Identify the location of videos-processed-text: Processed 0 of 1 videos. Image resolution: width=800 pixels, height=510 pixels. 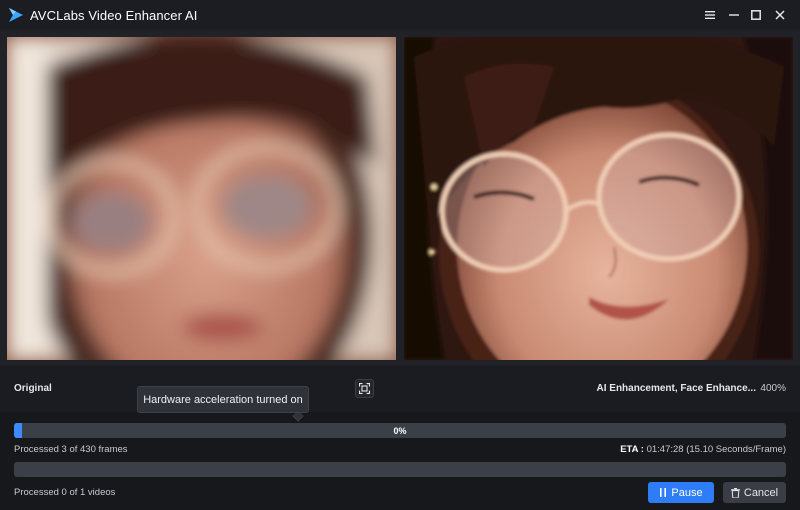
(65, 492).